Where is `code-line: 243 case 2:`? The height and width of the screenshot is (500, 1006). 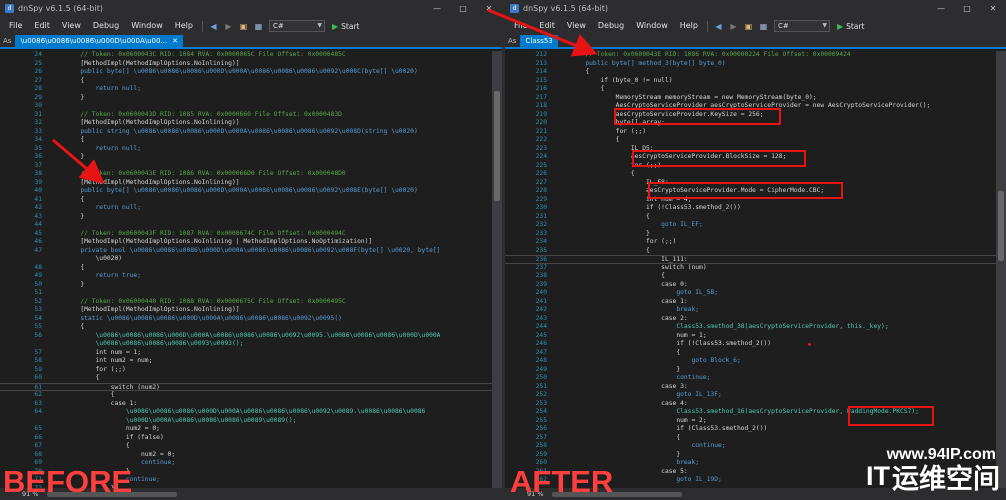
code-line: 243 case 2: is located at coordinates (750, 319).